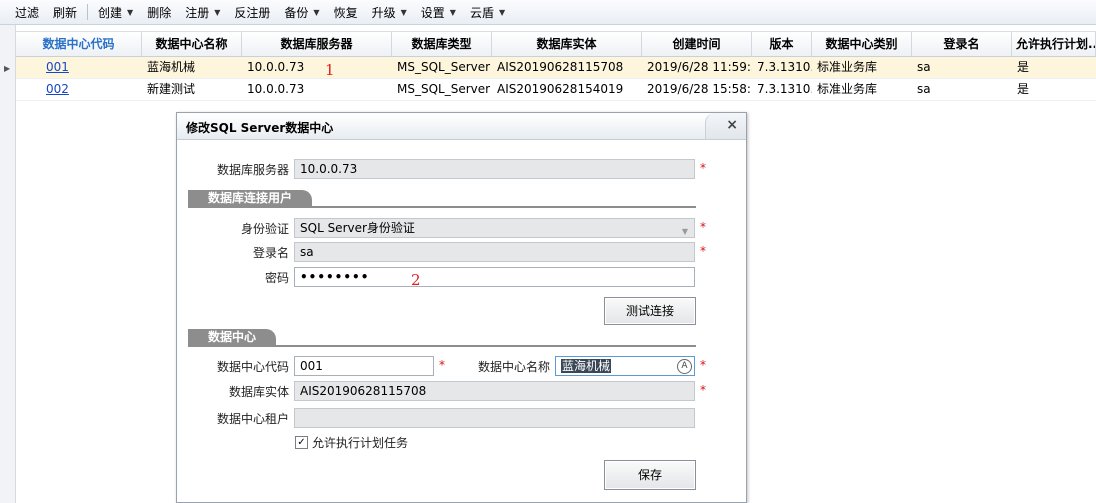 This screenshot has width=1096, height=503. Describe the element at coordinates (192, 44) in the screenshot. I see `column-header-name: 数据中心名称` at that location.